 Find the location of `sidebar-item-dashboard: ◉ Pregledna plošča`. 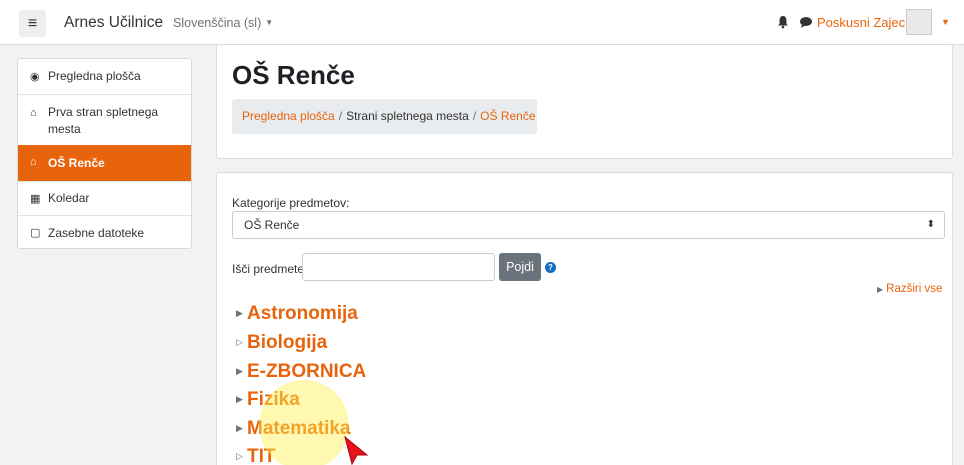

sidebar-item-dashboard: ◉ Pregledna plošča is located at coordinates (104, 76).